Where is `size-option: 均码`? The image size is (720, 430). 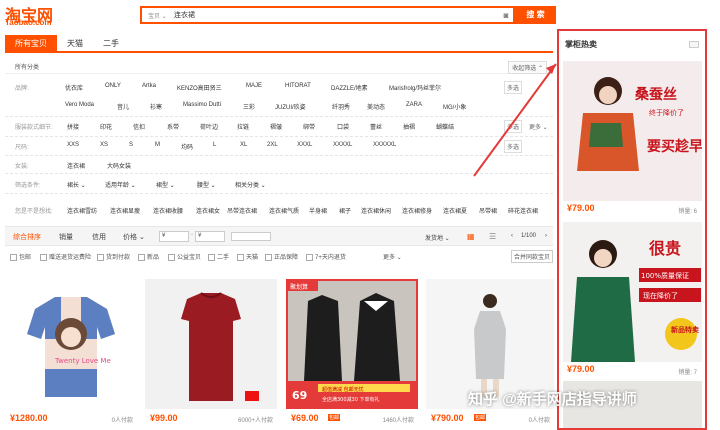
size-option: 均码 is located at coordinates (187, 146).